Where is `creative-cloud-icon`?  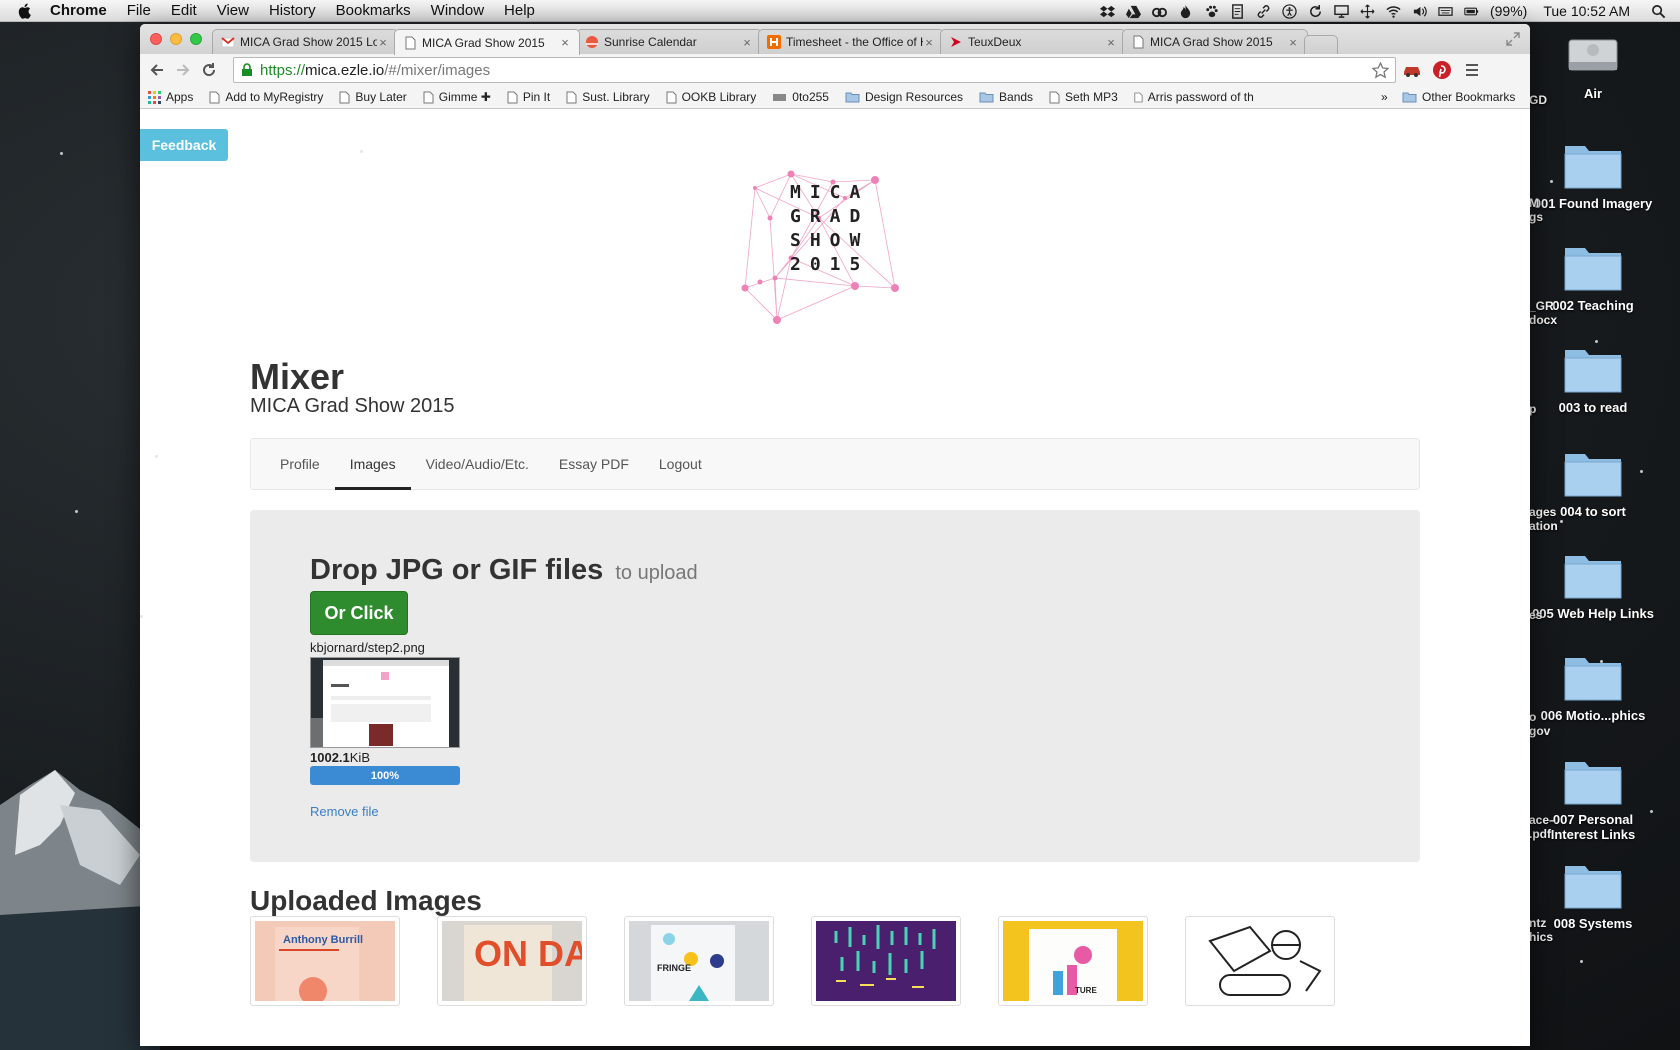
creative-cloud-icon is located at coordinates (1160, 11).